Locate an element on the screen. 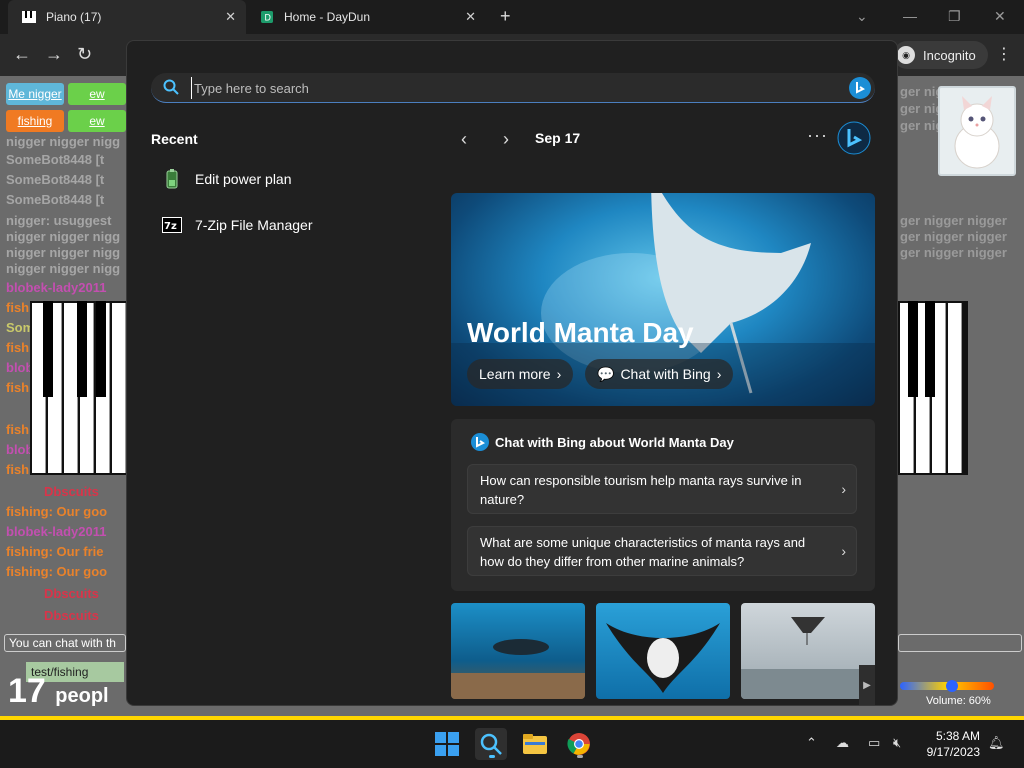 The width and height of the screenshot is (1024, 768). chip-ew-2: ew is located at coordinates (97, 121).